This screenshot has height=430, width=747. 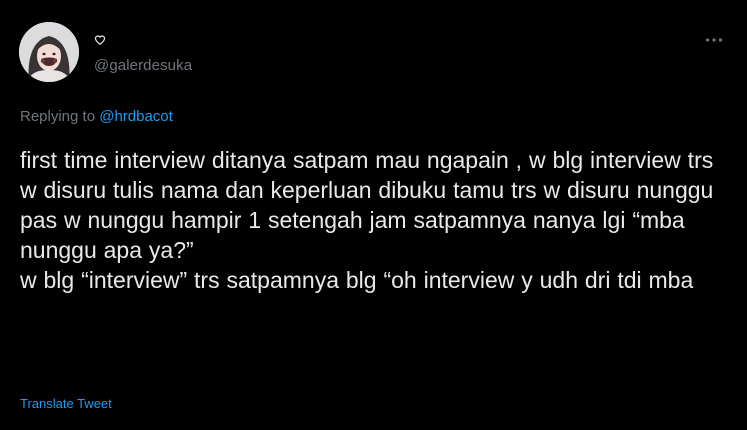 I want to click on more-horizontal-icon, so click(x=714, y=40).